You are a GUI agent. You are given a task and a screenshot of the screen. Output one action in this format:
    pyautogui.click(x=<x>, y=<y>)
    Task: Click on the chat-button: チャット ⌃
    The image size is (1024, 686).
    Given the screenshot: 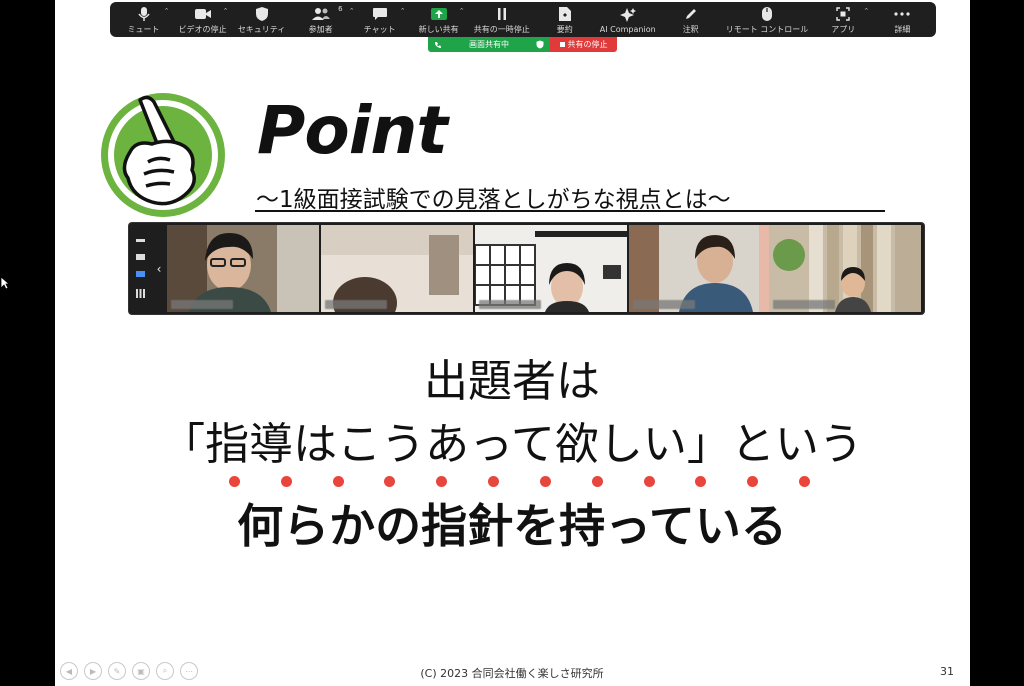 What is the action you would take?
    pyautogui.click(x=381, y=19)
    